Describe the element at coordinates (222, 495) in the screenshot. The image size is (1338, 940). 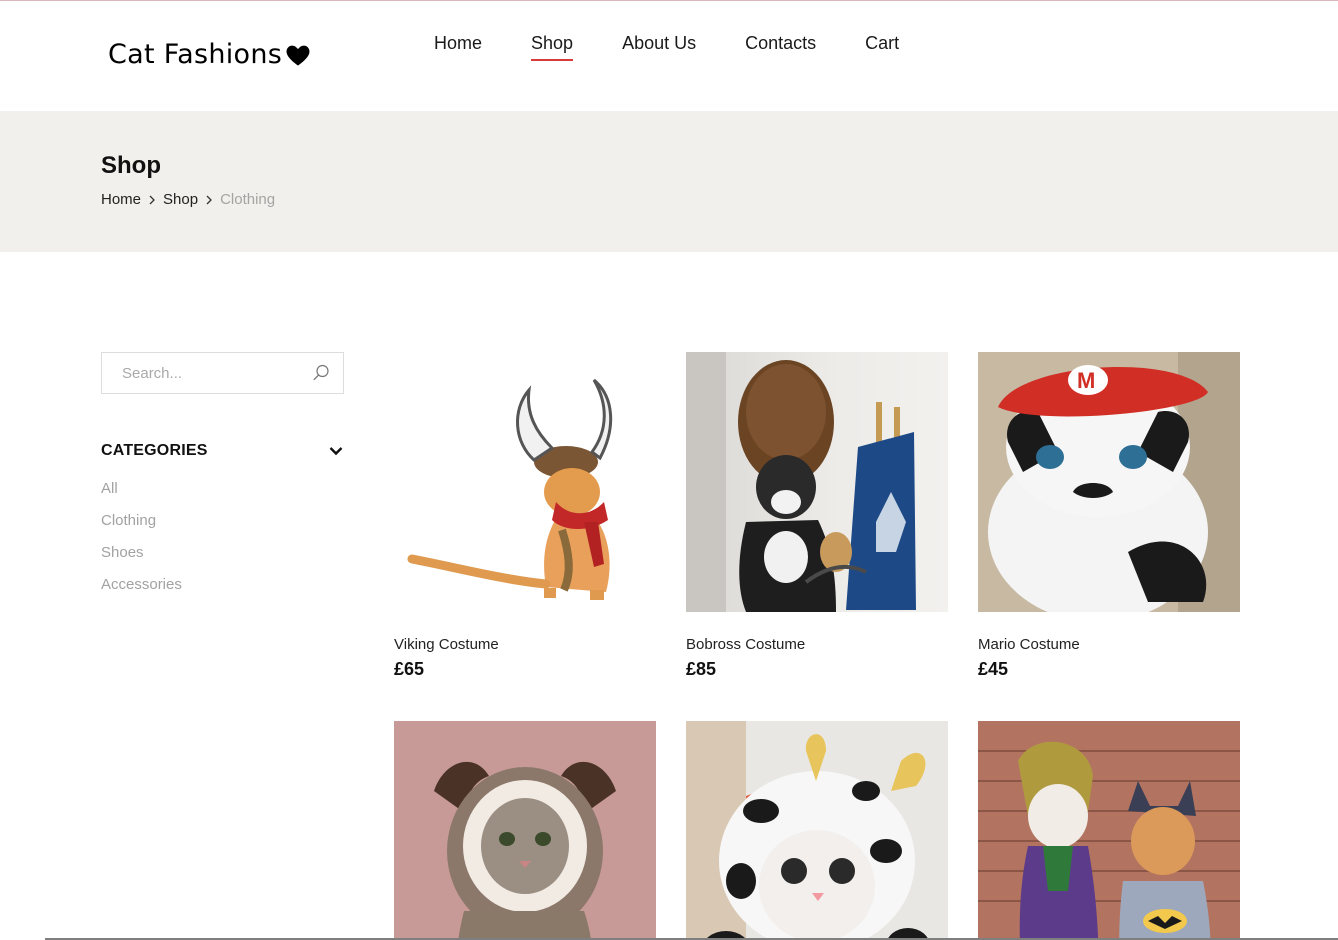
I see `category-all: All` at that location.